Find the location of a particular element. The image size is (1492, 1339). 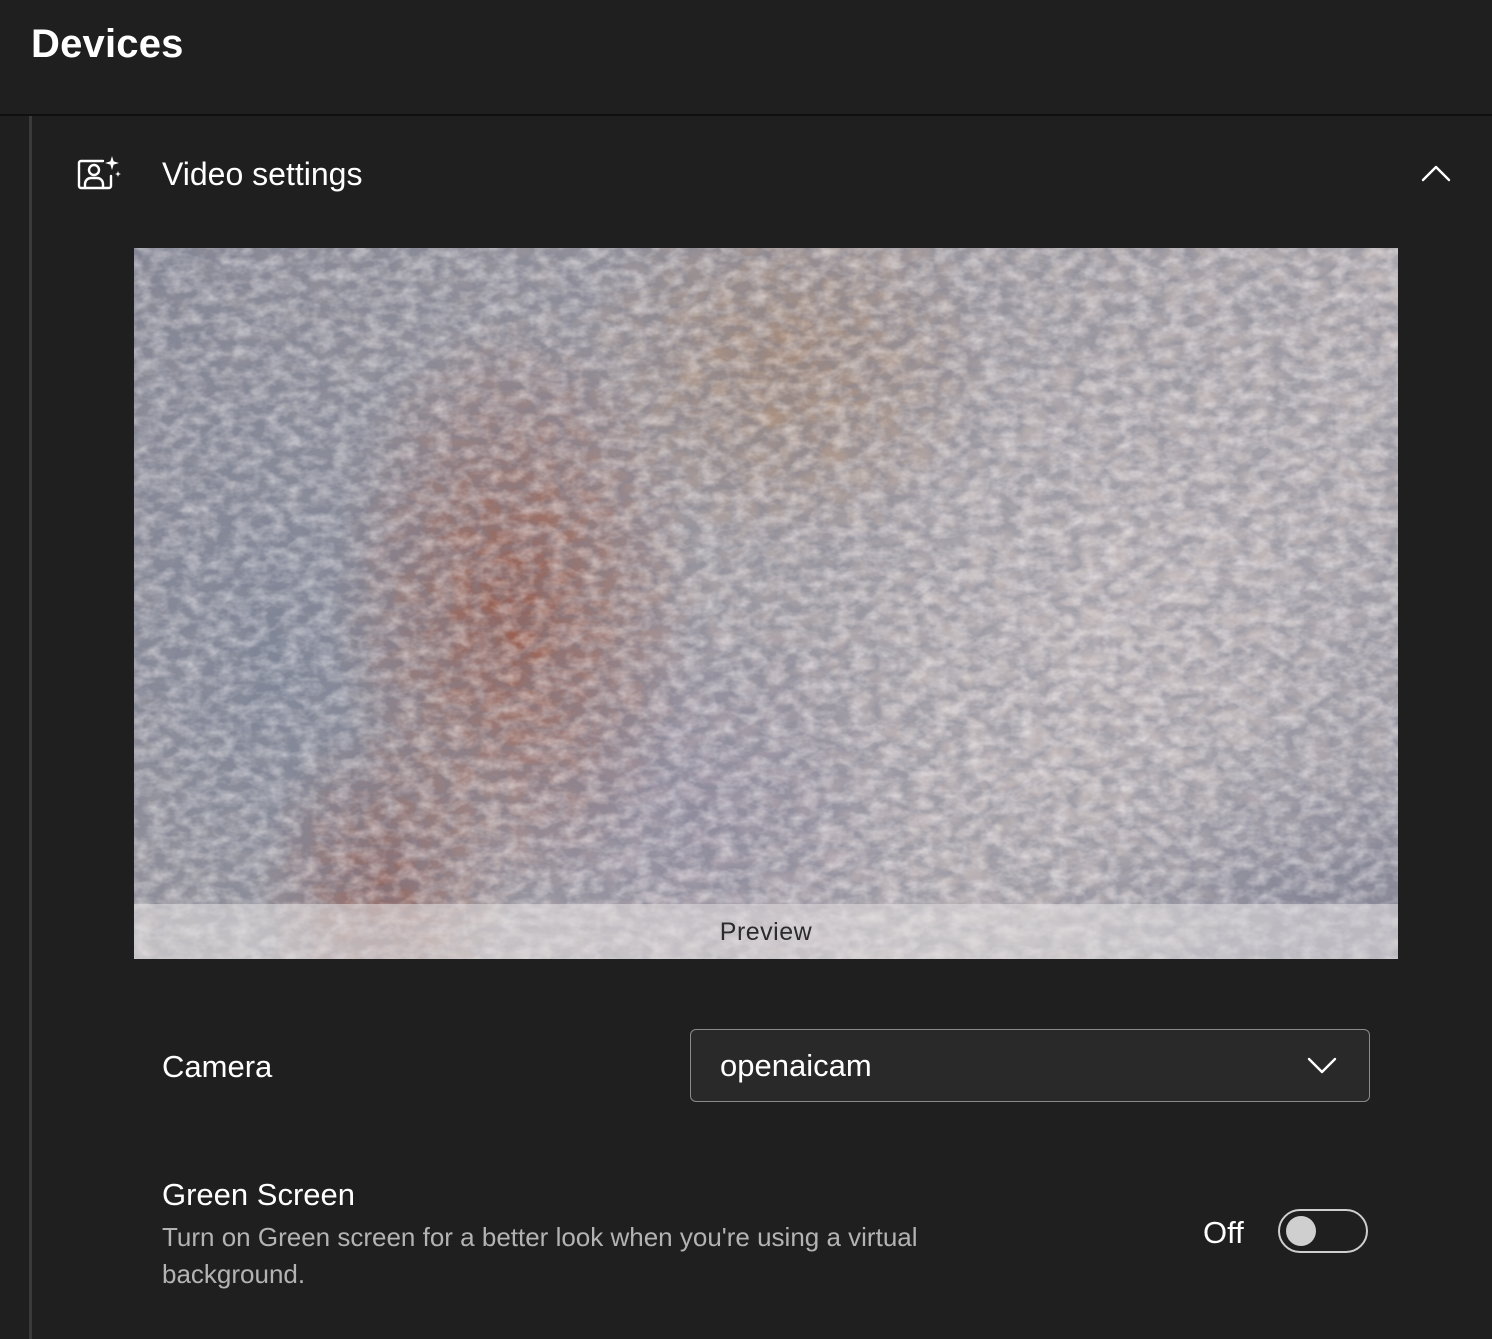

section-divider is located at coordinates (30, 727).